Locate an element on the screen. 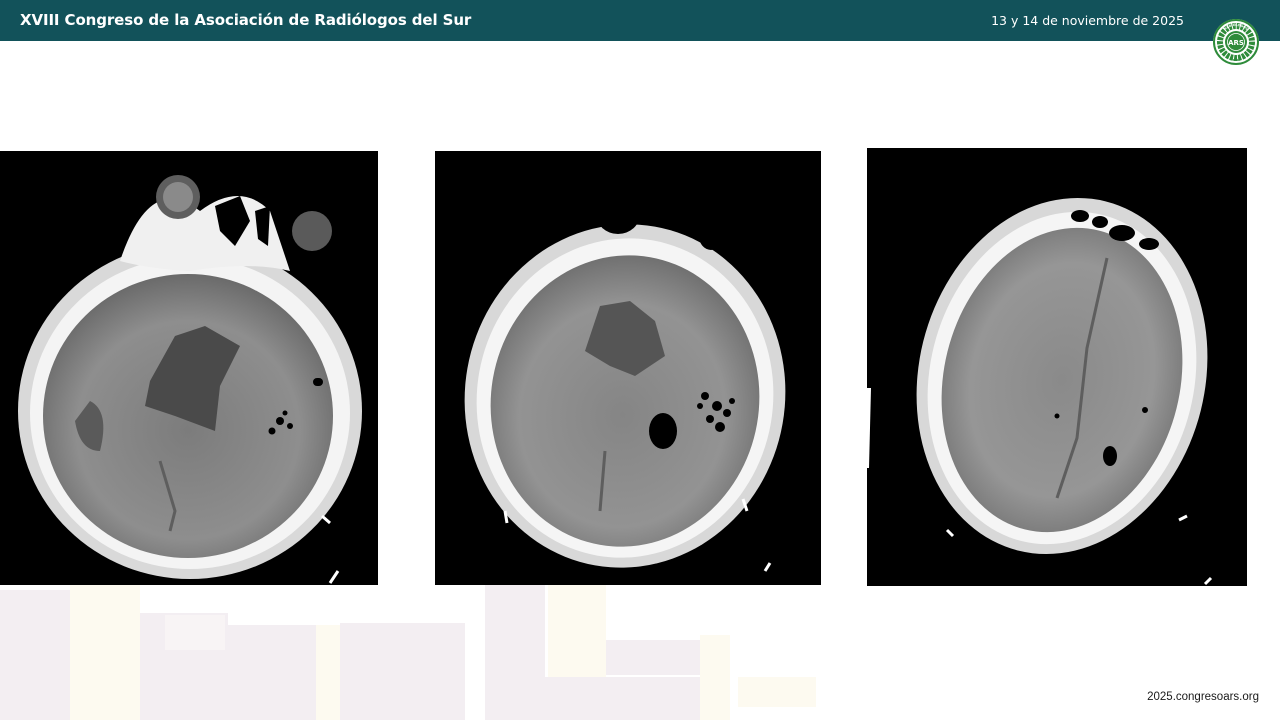 The width and height of the screenshot is (1280, 720). logo-acronym: ARS is located at coordinates (1236, 43).